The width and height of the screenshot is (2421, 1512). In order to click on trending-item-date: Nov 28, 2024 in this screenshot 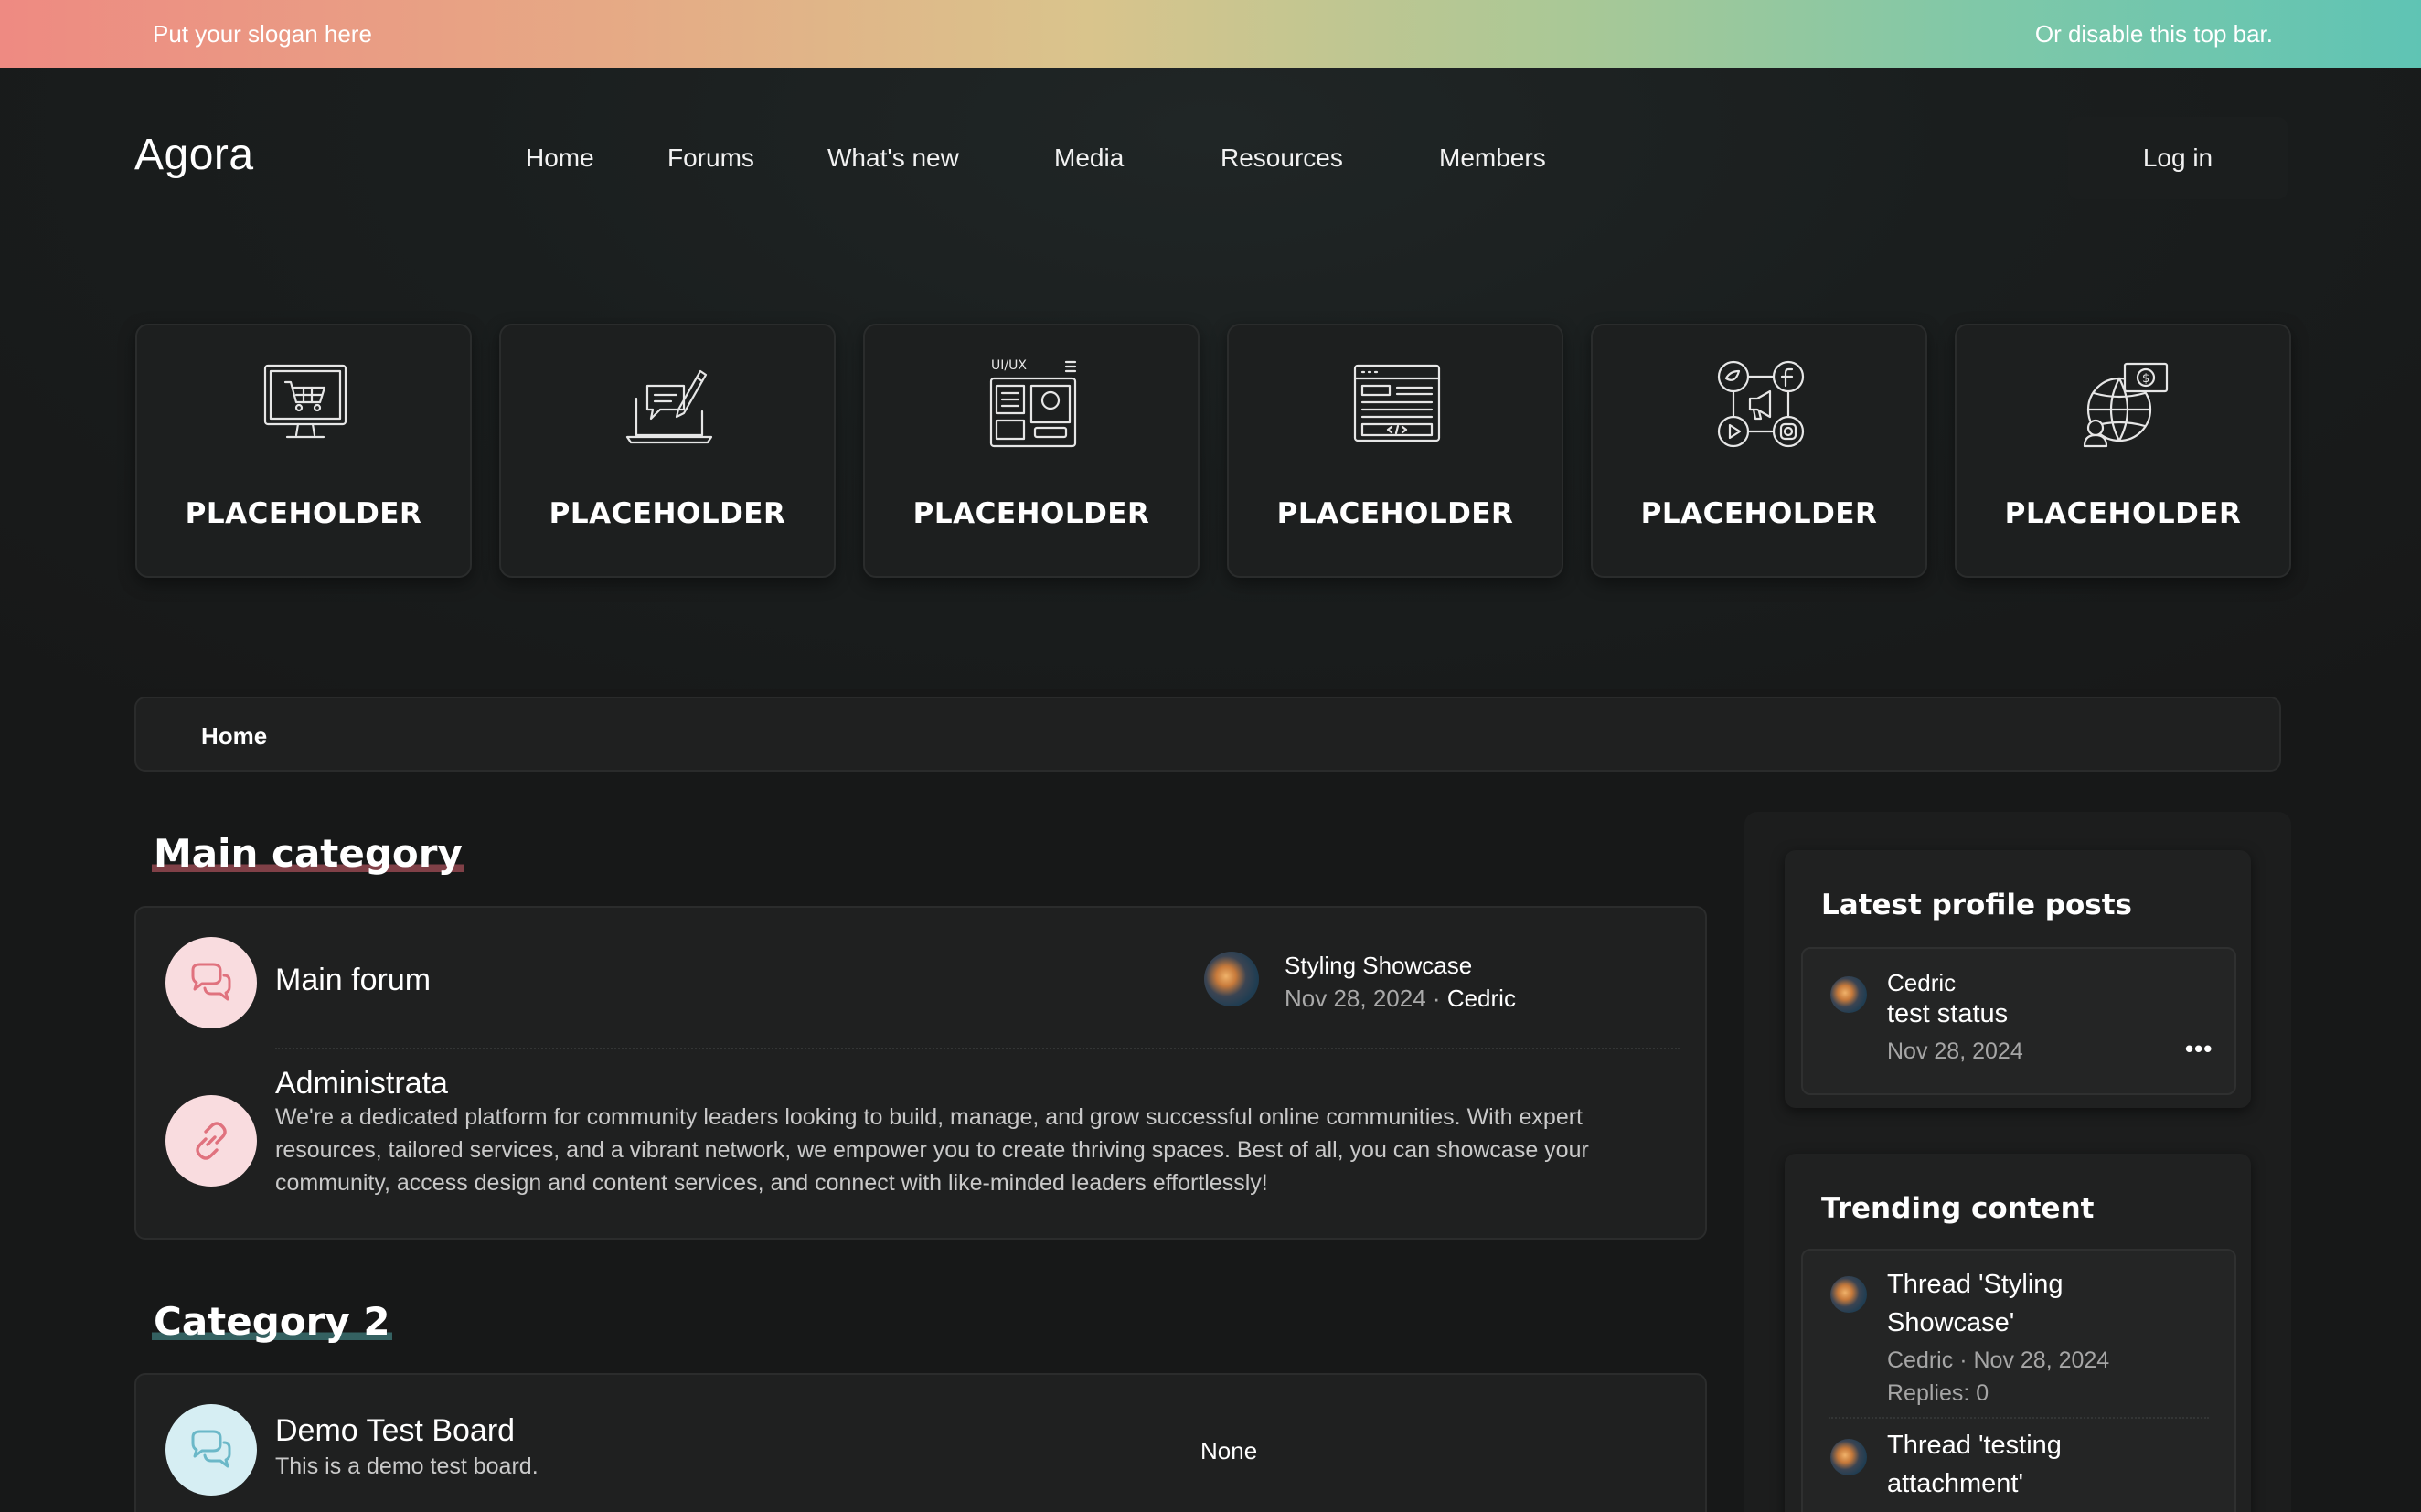, I will do `click(2041, 1360)`.